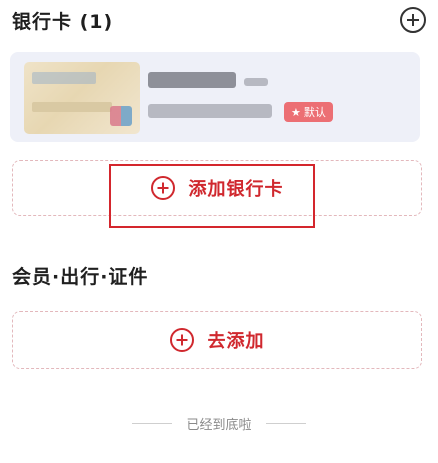 This screenshot has height=463, width=438. I want to click on add-member-label: 去添加, so click(236, 341).